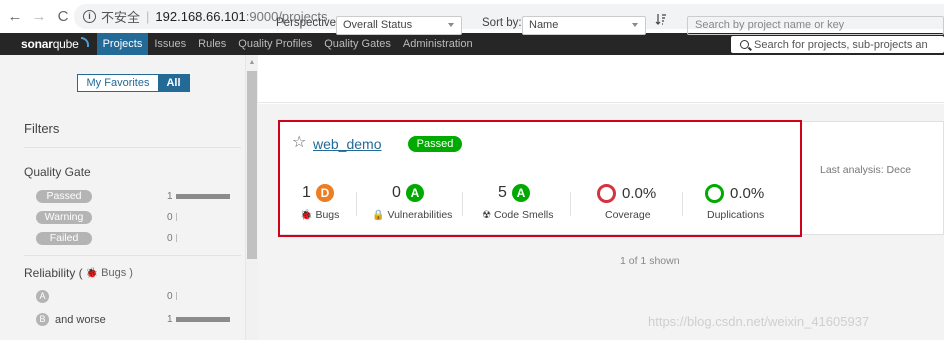  I want to click on sort-direction-icon, so click(660, 20).